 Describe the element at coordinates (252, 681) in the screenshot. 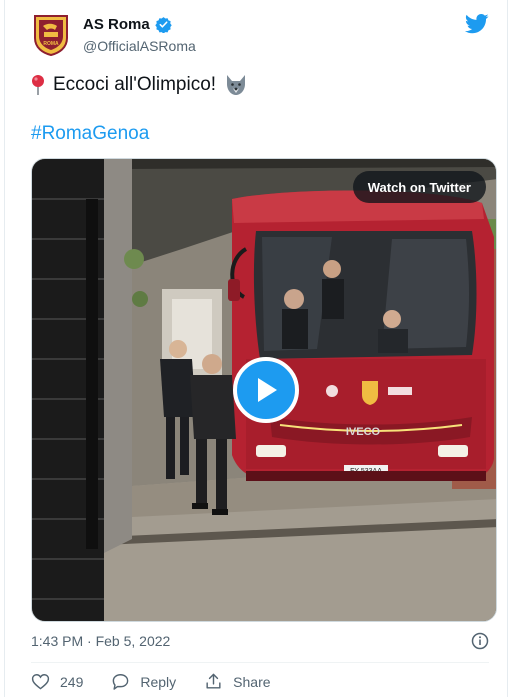

I see `share-label: Share` at that location.